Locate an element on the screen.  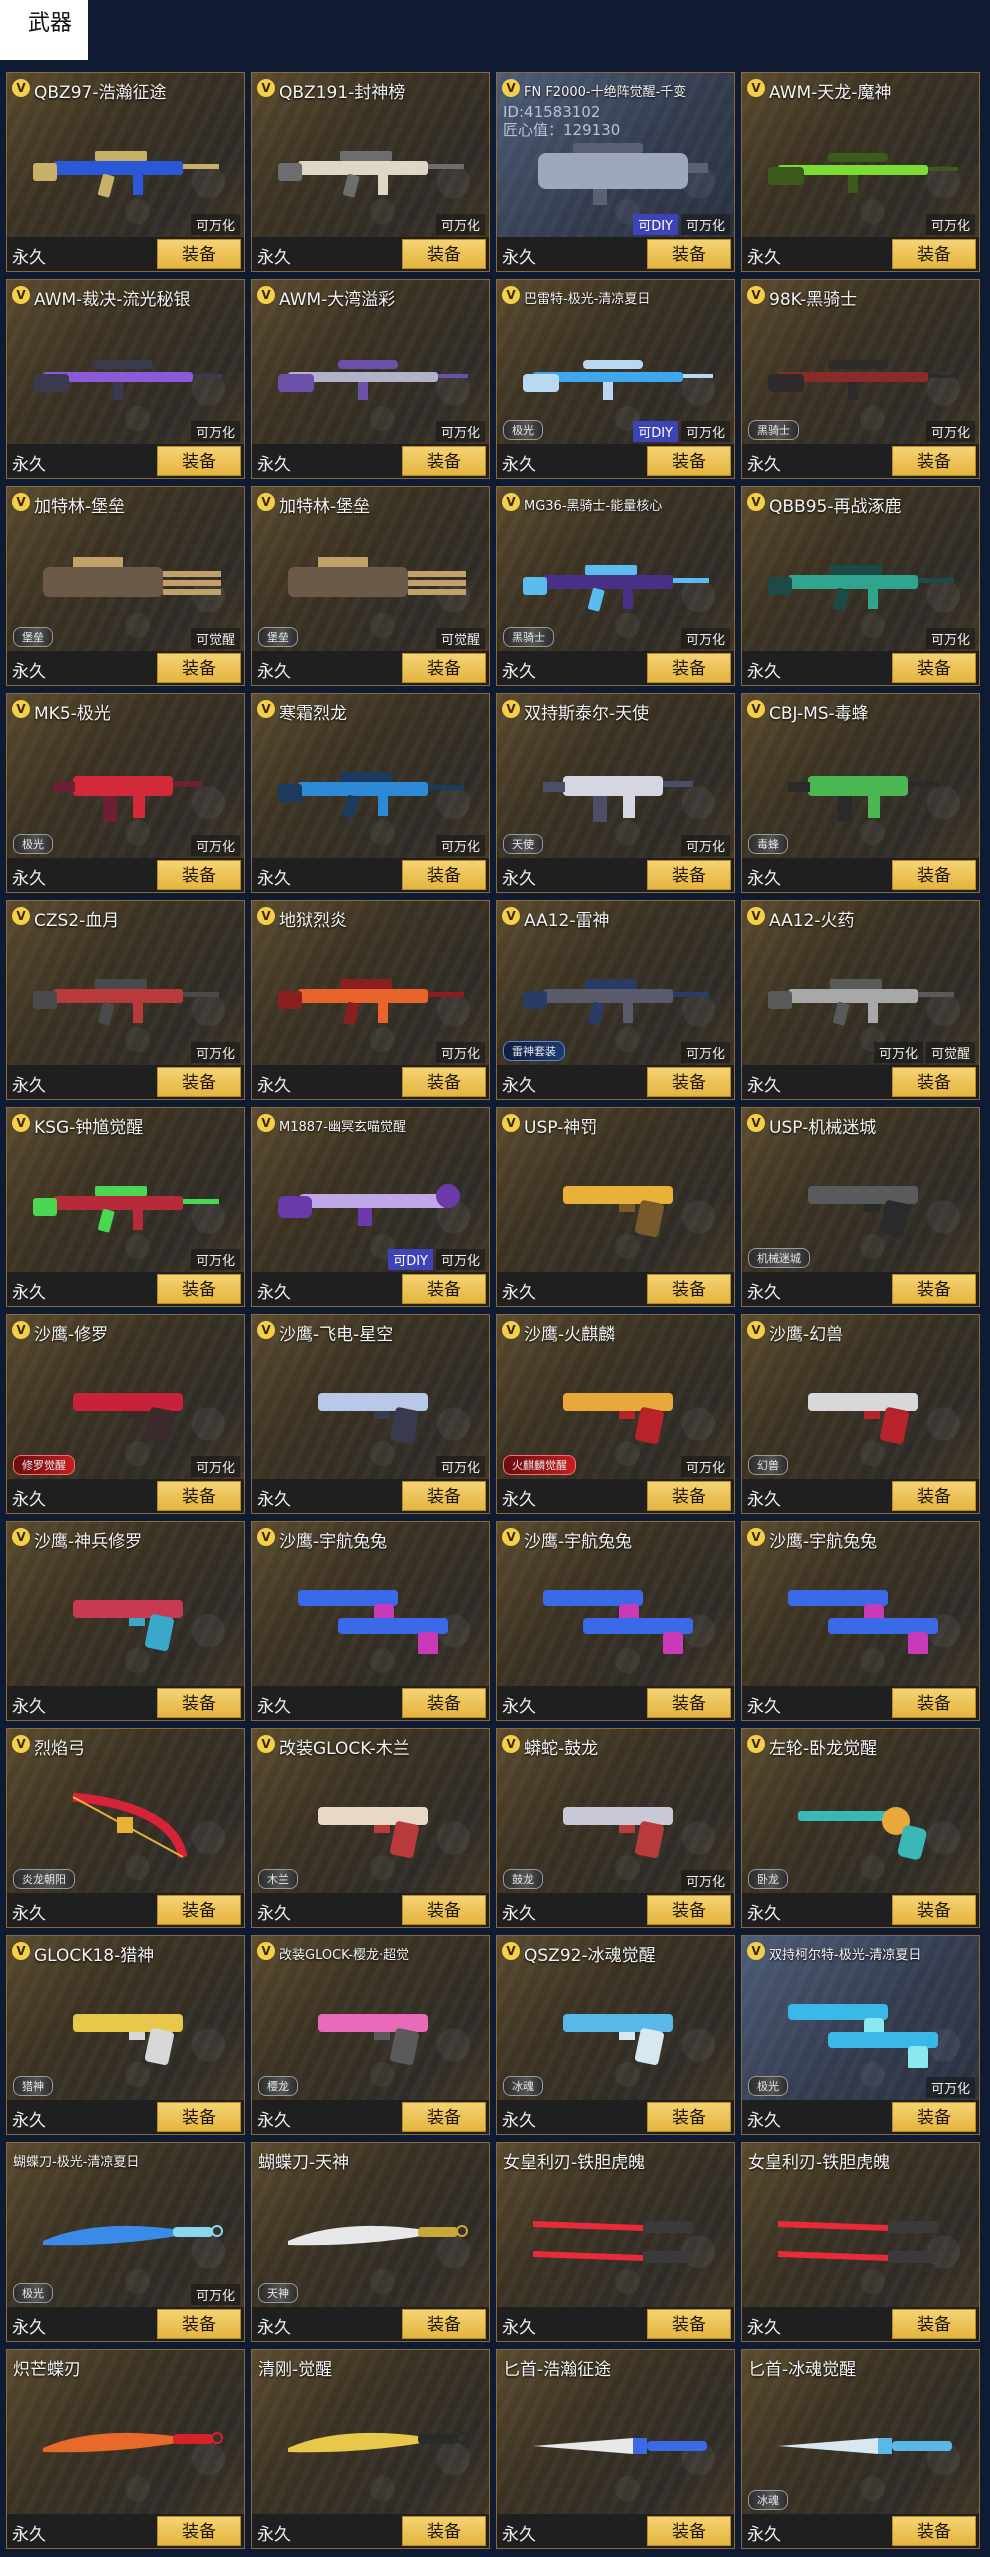
weapon-card: V 巴雷特-极光-清凉夏日 极光 可DIY 可万化 永久 装备 is located at coordinates (615, 379).